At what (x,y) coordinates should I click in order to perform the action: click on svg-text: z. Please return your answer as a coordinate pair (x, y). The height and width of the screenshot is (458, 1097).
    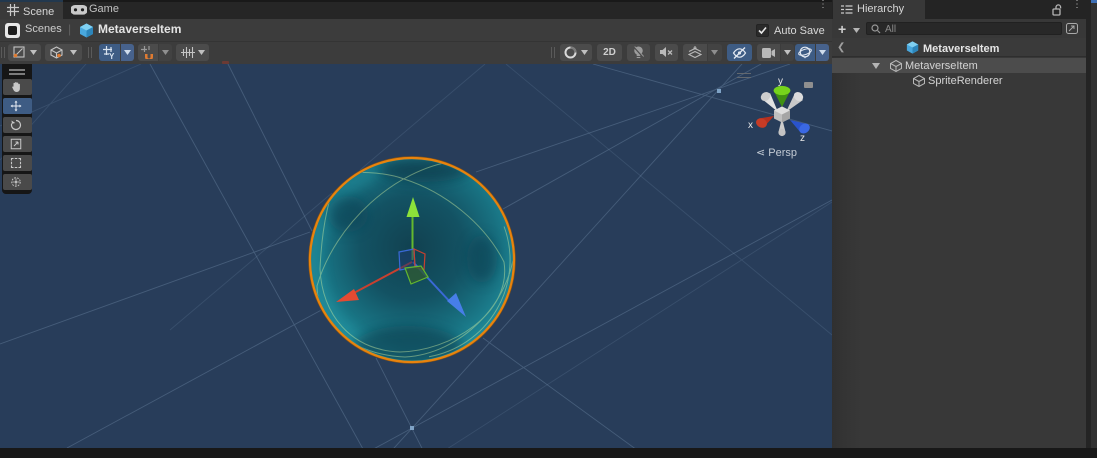
    Looking at the image, I should click on (802, 138).